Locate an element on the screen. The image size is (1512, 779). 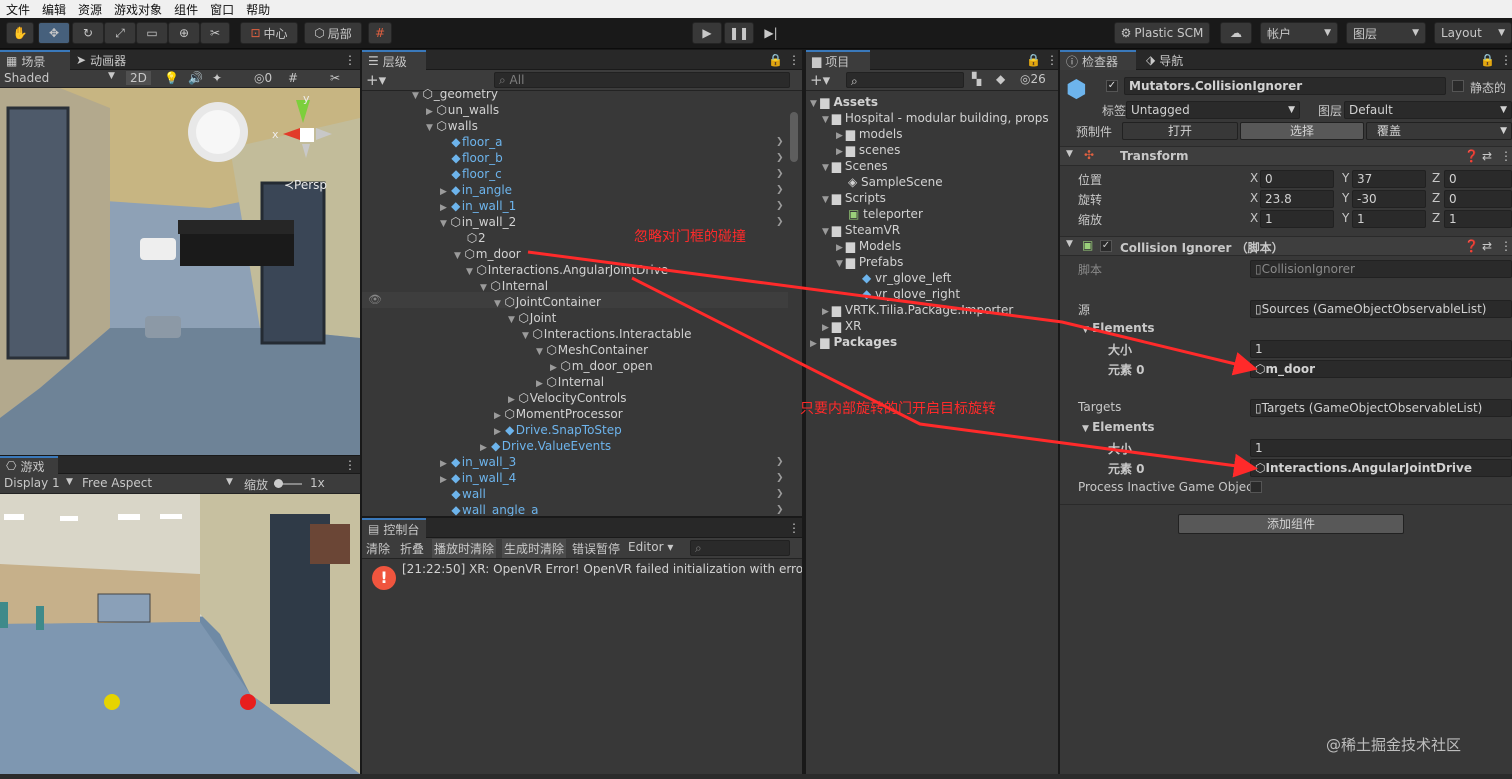
hierarchy-search-input: ⌕ All is located at coordinates (642, 80).